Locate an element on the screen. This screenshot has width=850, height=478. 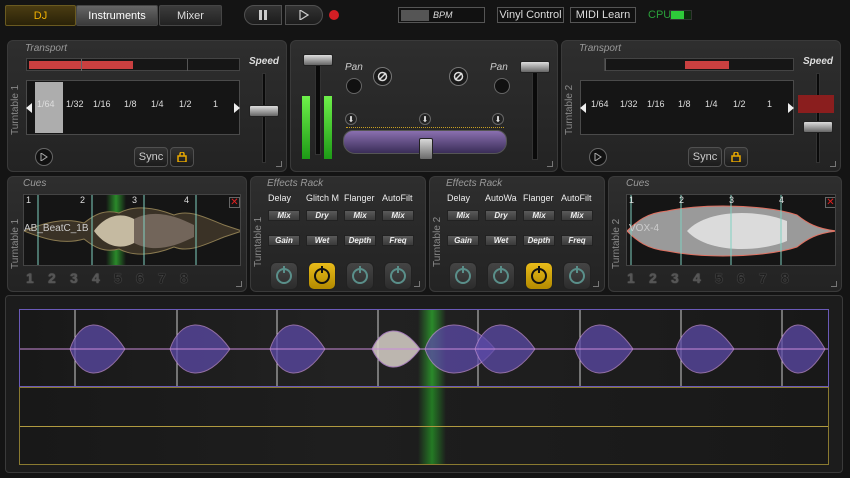
channel-fader-handle-right is located at coordinates (535, 67).